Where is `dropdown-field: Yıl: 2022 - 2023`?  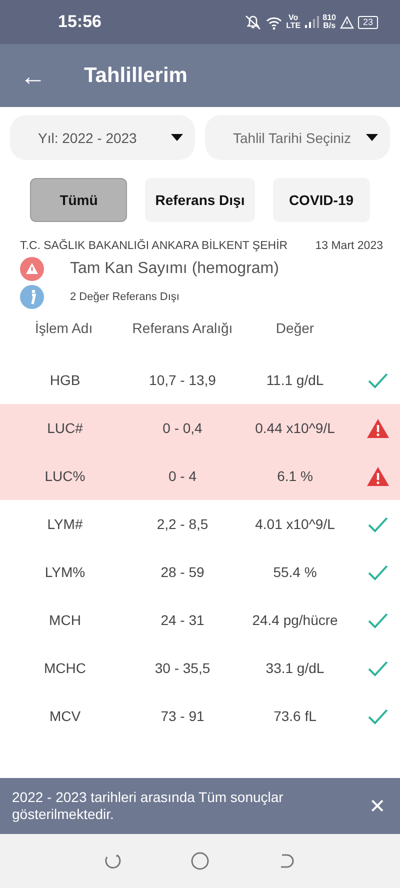 dropdown-field: Yıl: 2022 - 2023 is located at coordinates (102, 137).